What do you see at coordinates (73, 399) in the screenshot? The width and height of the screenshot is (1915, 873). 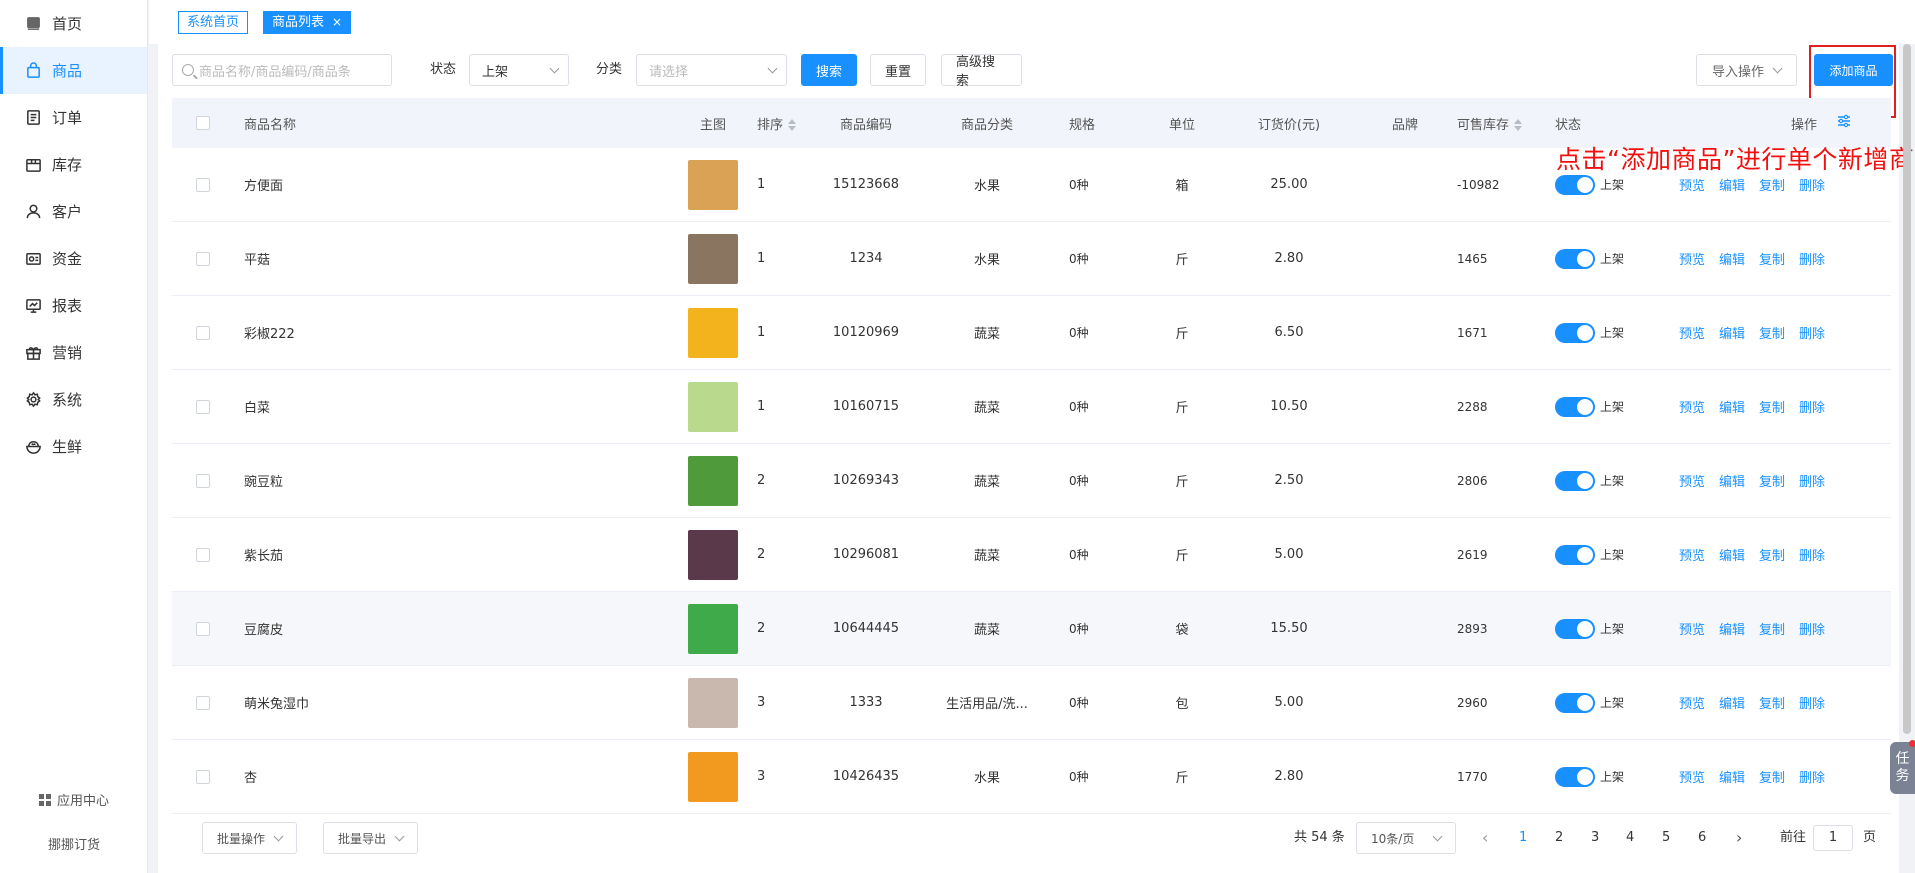 I see `sidebar-item-system: 系统` at bounding box center [73, 399].